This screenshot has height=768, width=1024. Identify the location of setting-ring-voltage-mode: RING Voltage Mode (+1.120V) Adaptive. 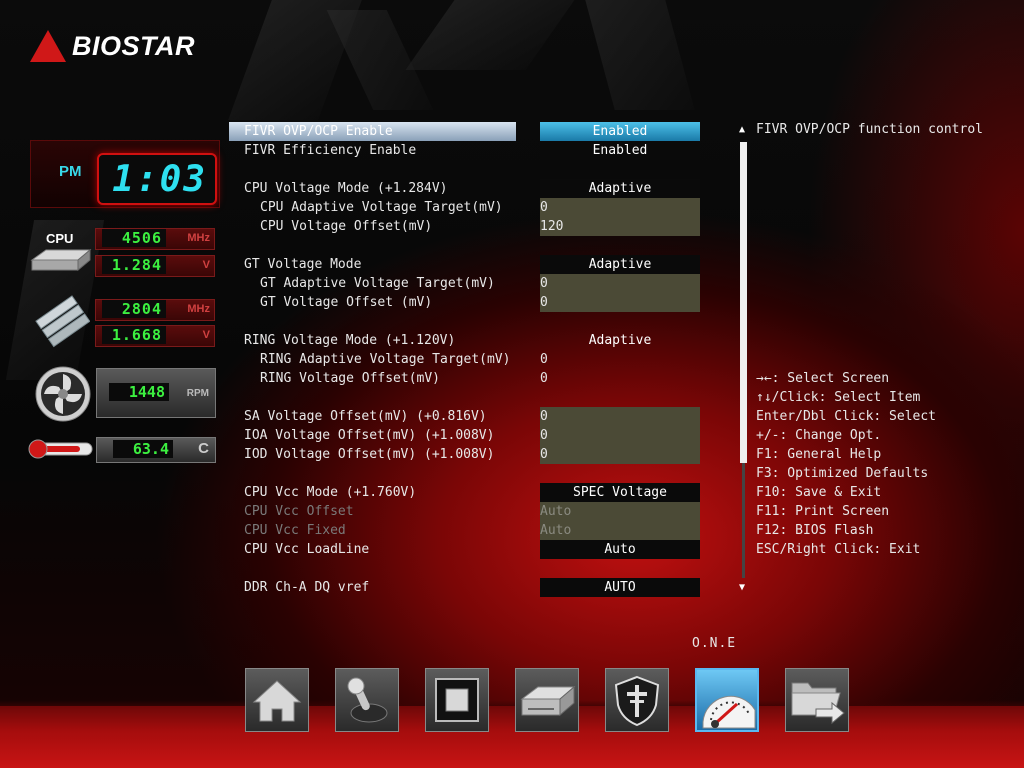
(465, 340).